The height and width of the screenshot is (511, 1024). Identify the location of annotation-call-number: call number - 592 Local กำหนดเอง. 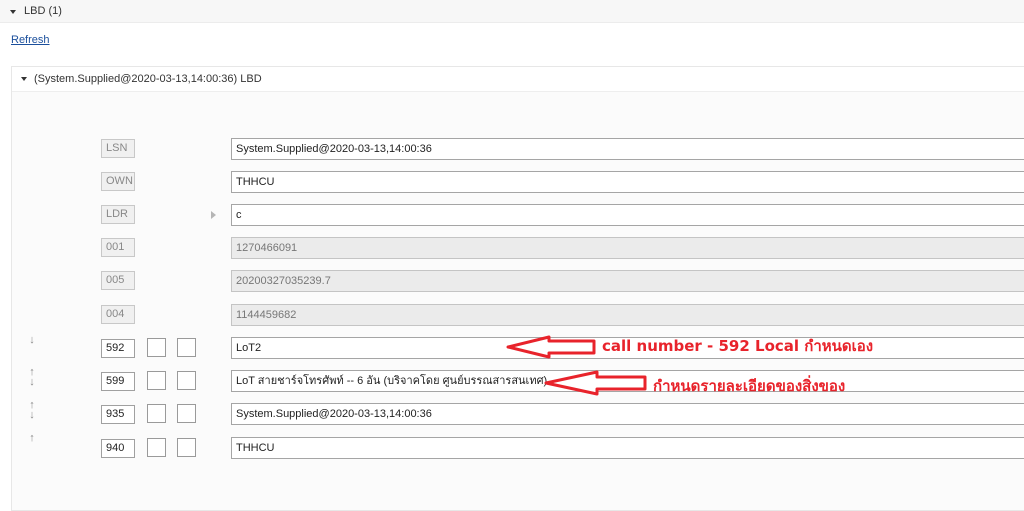
(738, 346).